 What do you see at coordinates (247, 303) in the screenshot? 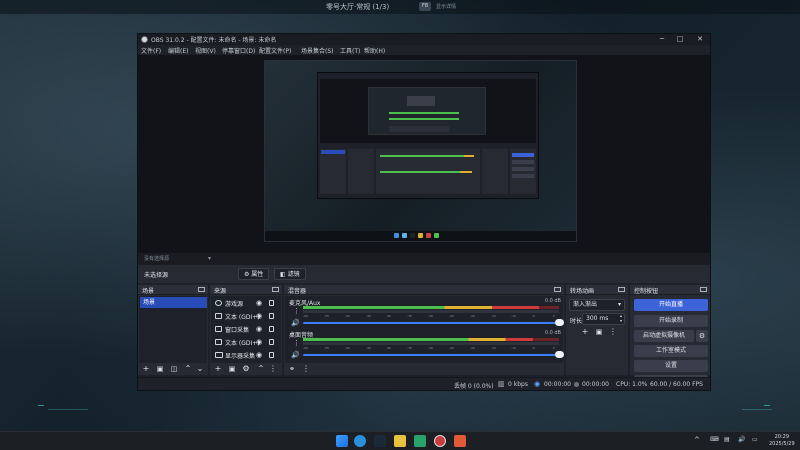
I see `source-item: 游戏源 ◉` at bounding box center [247, 303].